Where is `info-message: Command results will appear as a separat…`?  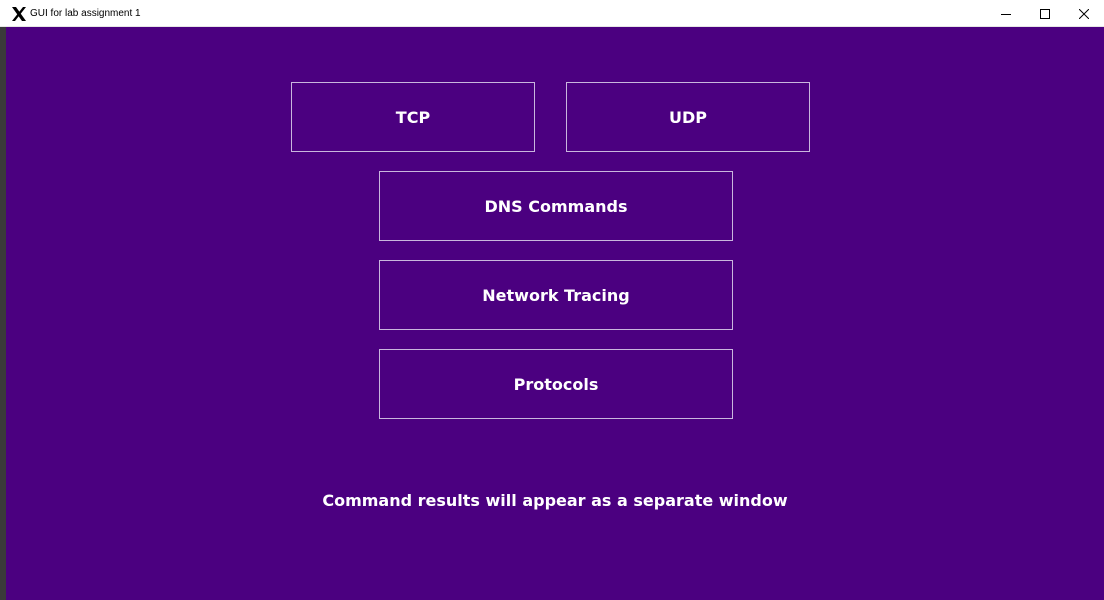 info-message: Command results will appear as a separat… is located at coordinates (555, 500).